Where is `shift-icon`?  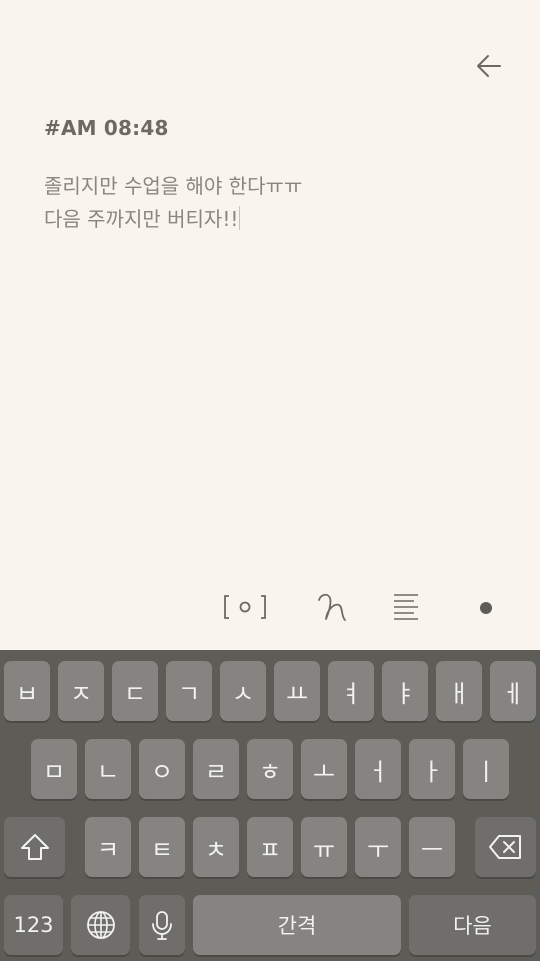
shift-icon is located at coordinates (34, 847).